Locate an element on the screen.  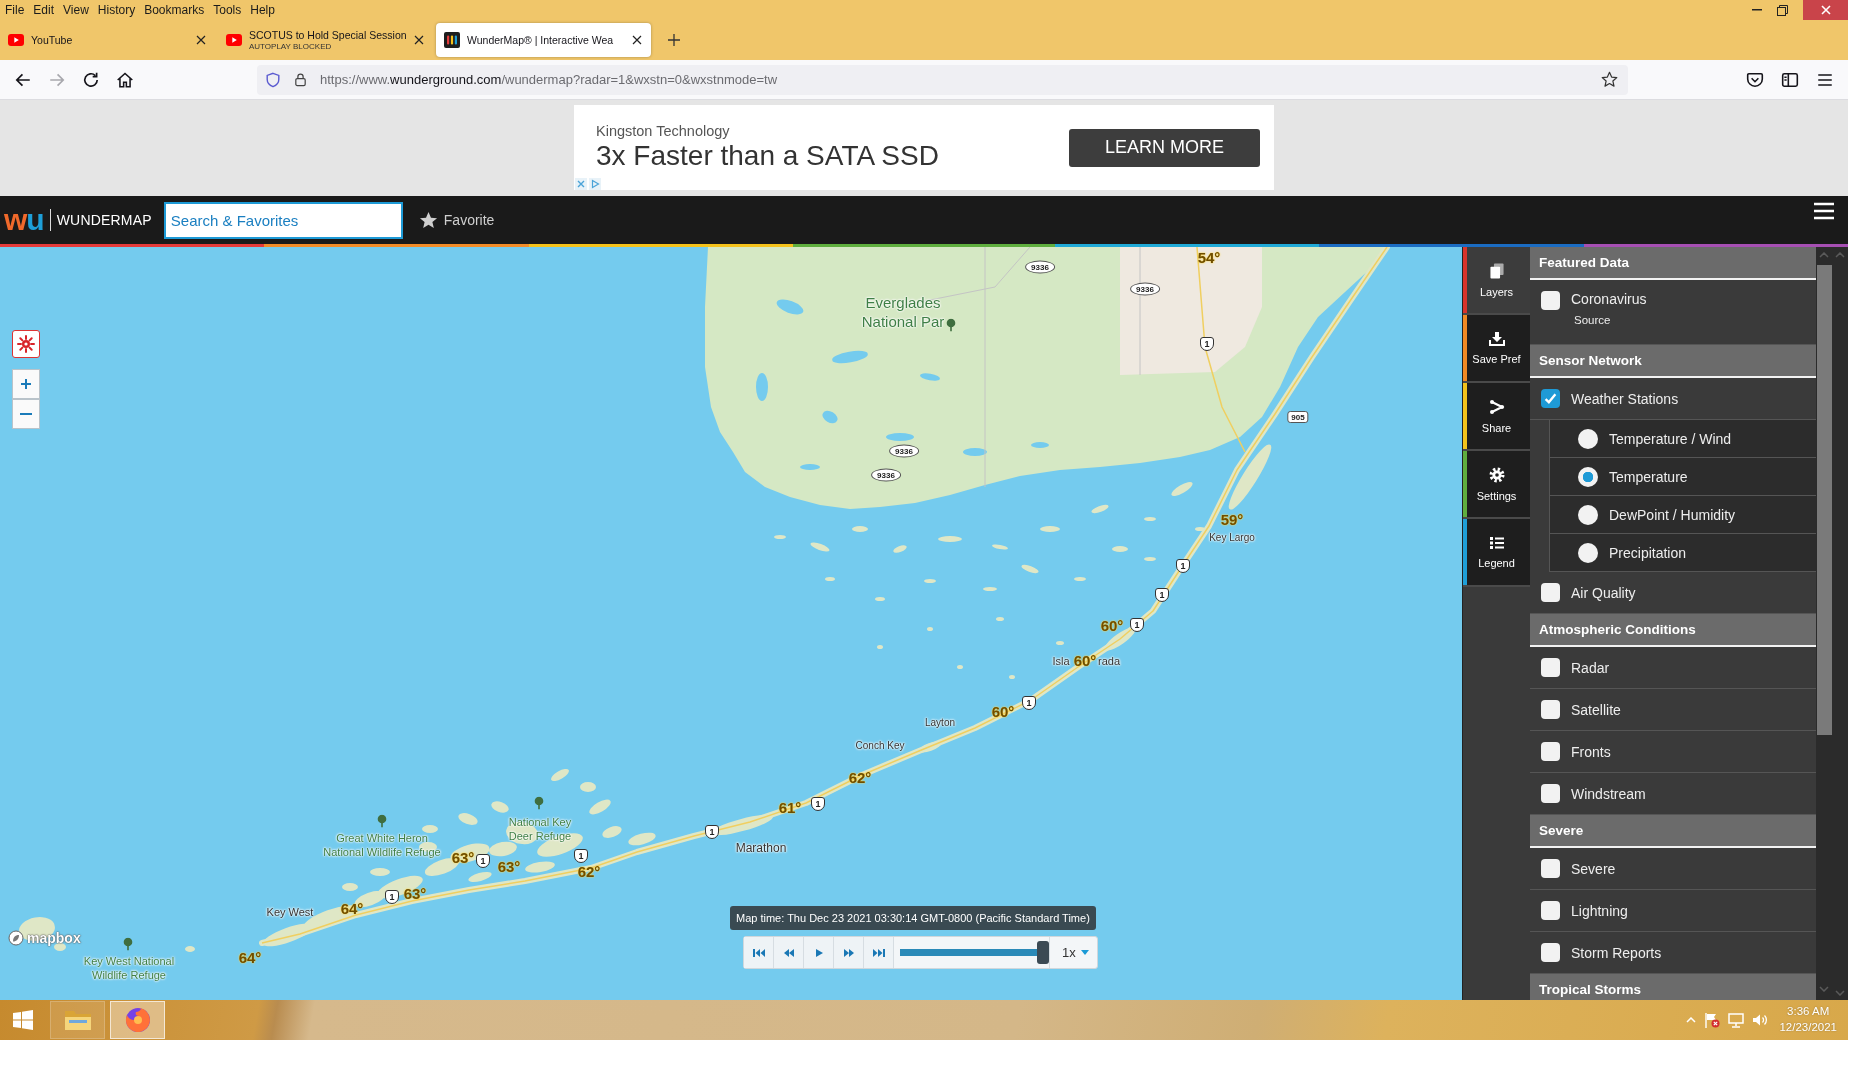
temperature-marker: 61° is located at coordinates (790, 807).